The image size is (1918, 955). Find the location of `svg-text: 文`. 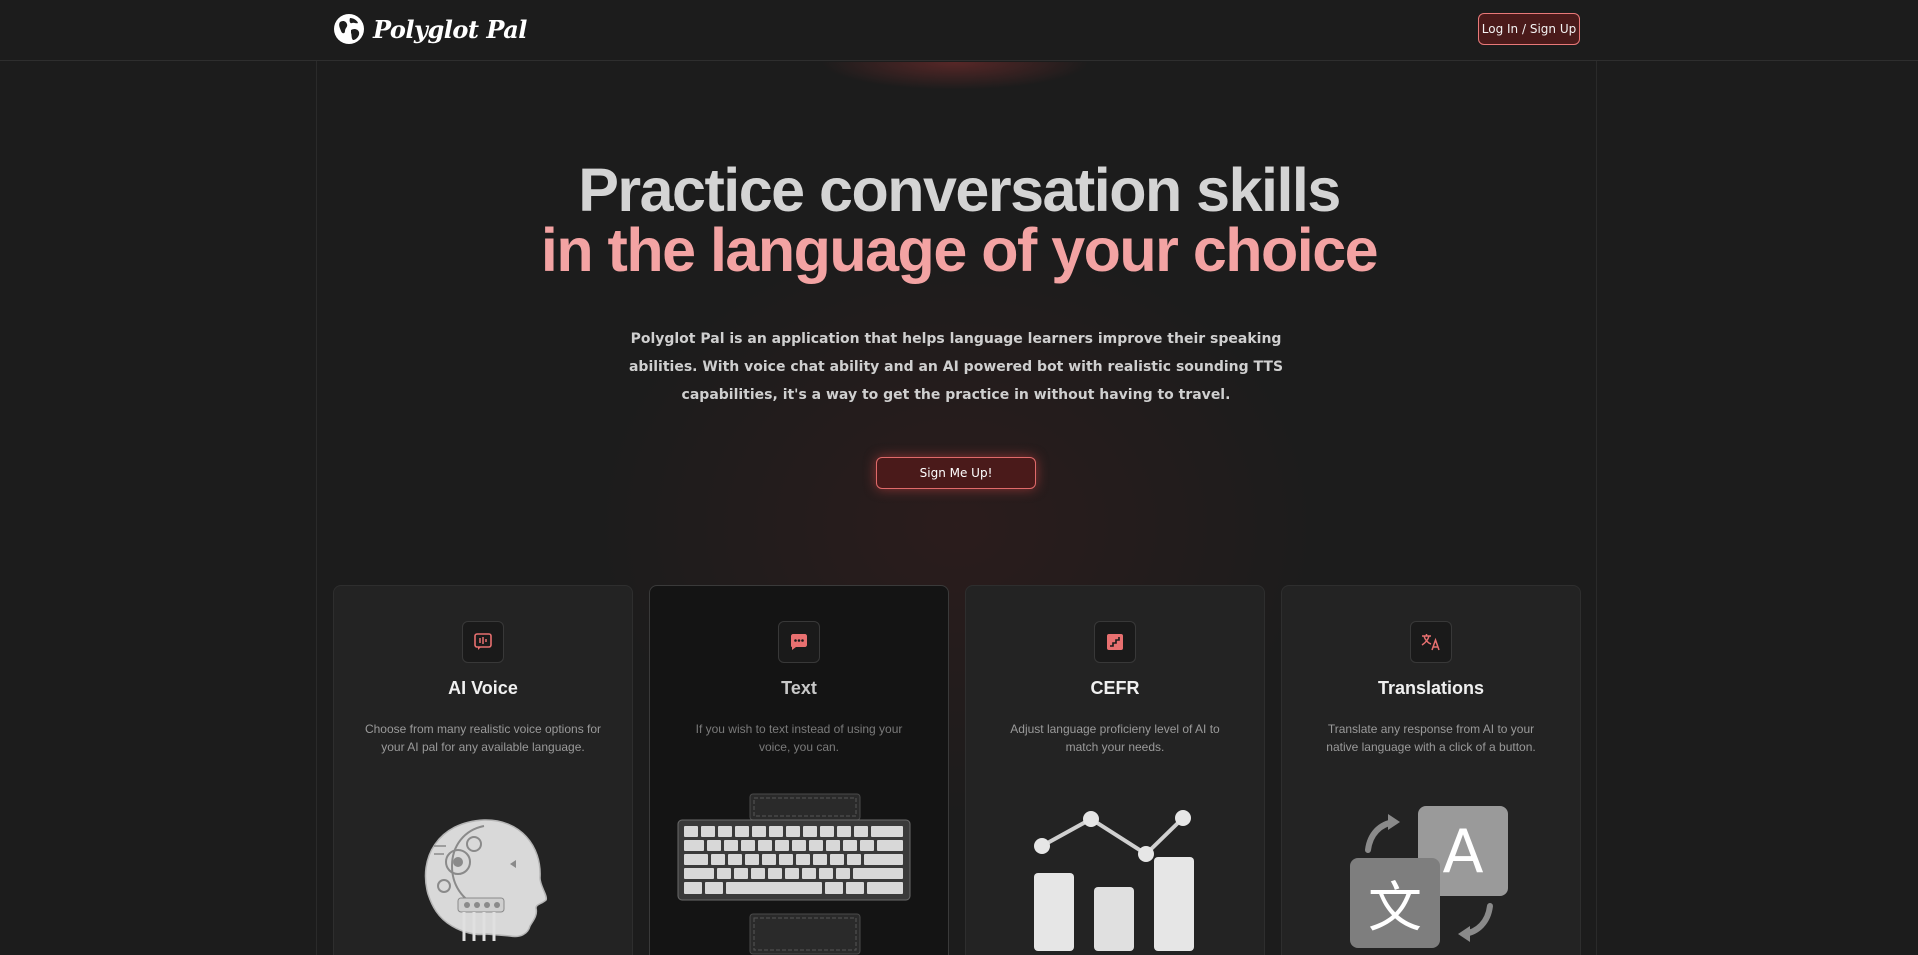

svg-text: 文 is located at coordinates (1395, 907).